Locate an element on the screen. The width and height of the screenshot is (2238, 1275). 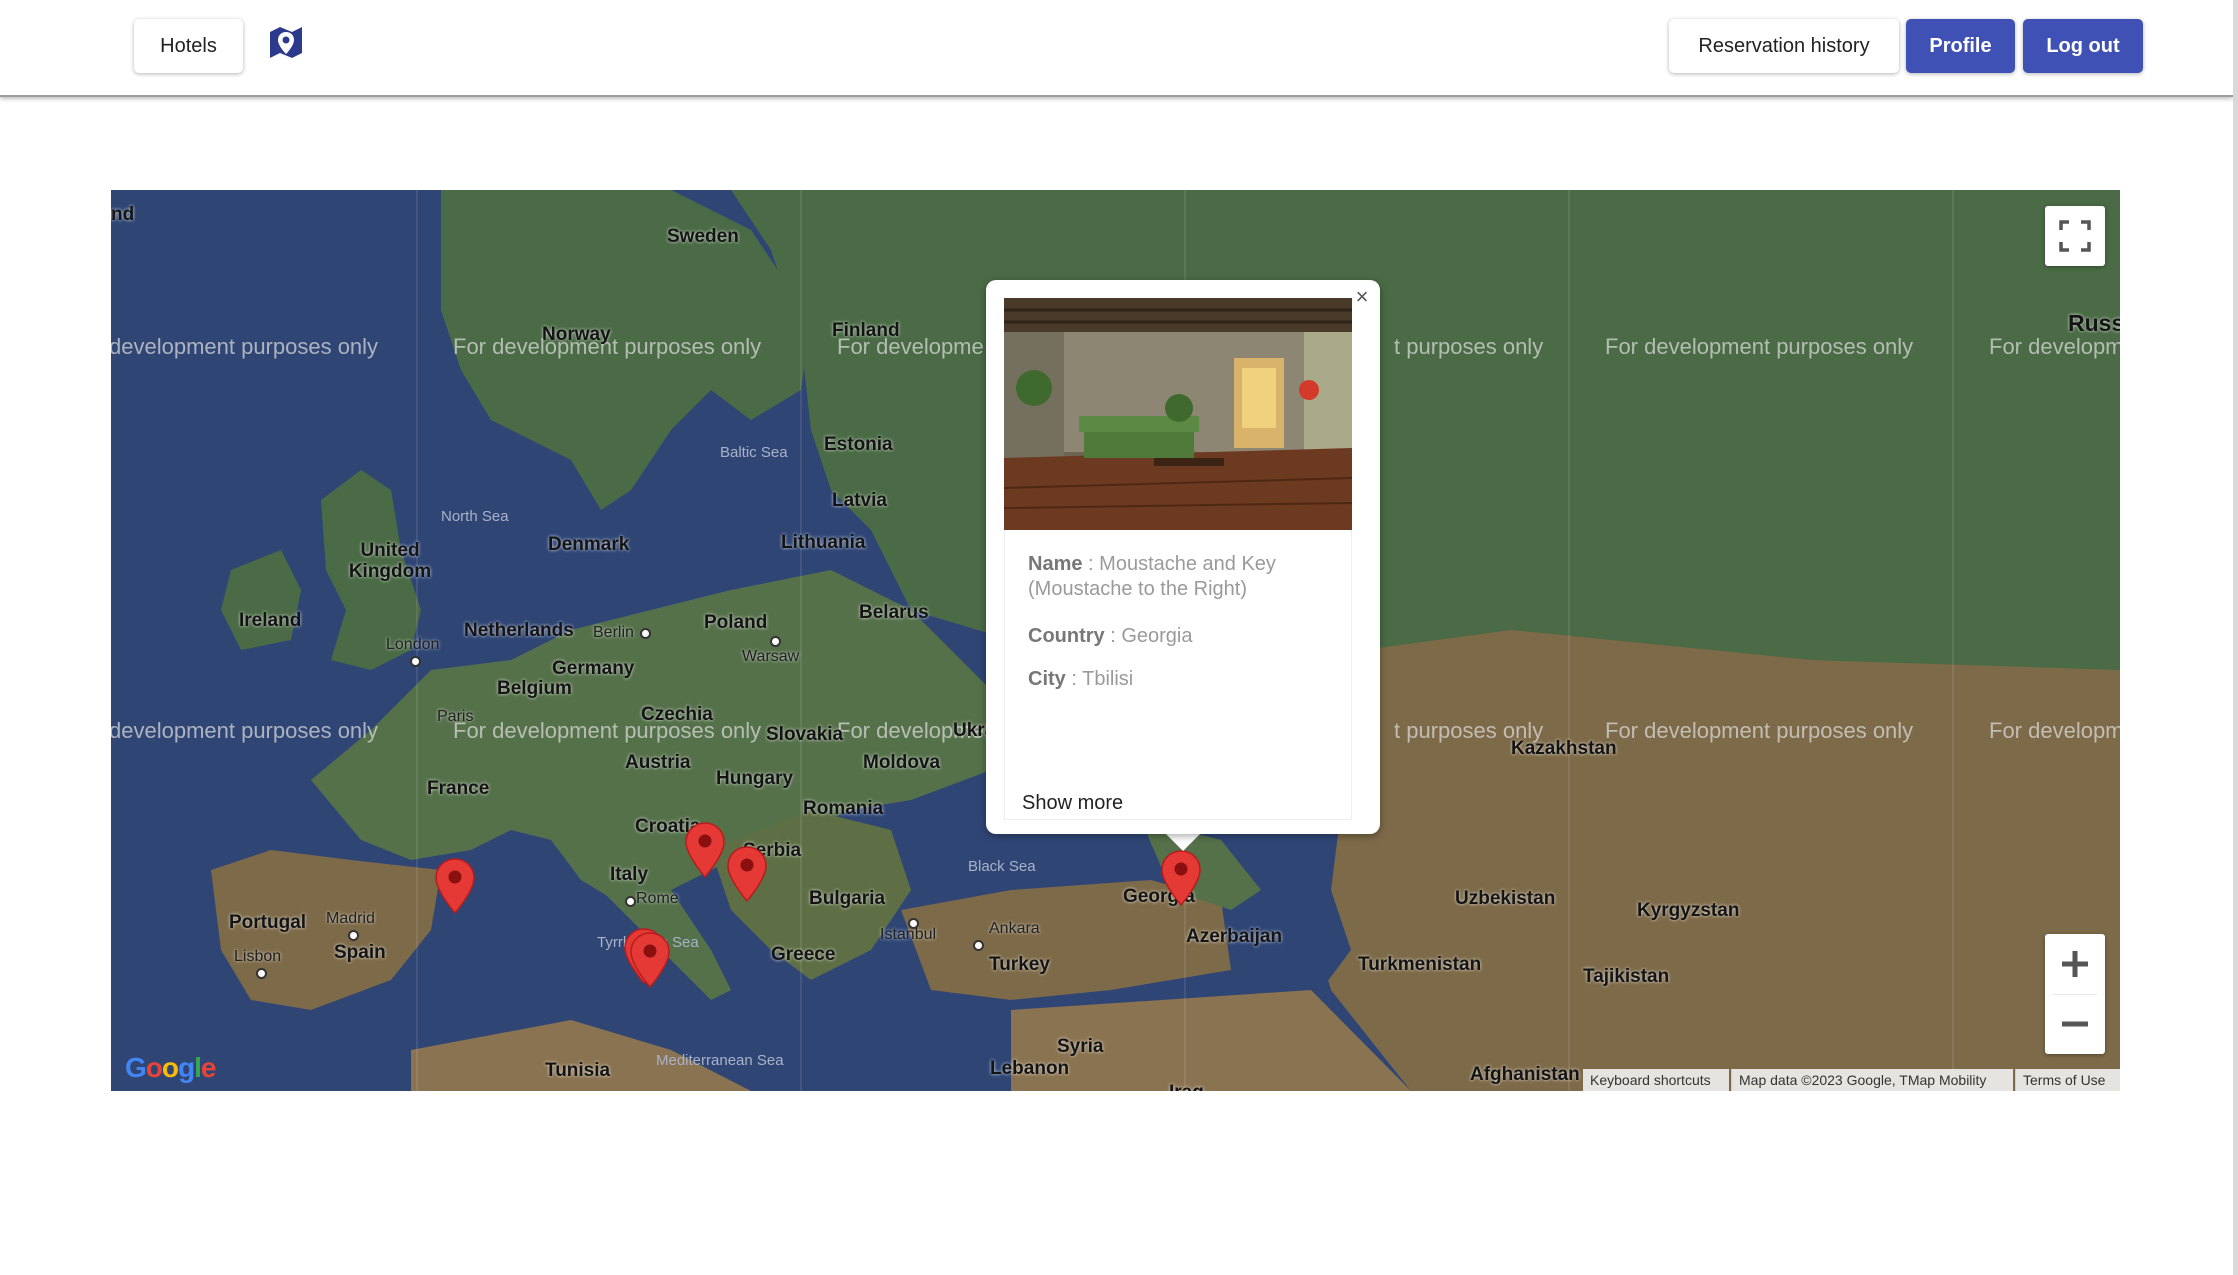
minus-icon is located at coordinates (2075, 1024).